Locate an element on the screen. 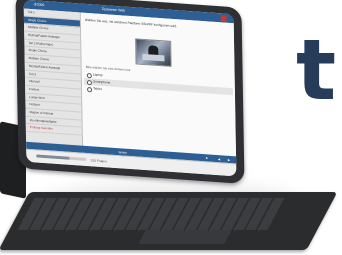 This screenshot has height=255, width=342. trackpad is located at coordinates (185, 237).